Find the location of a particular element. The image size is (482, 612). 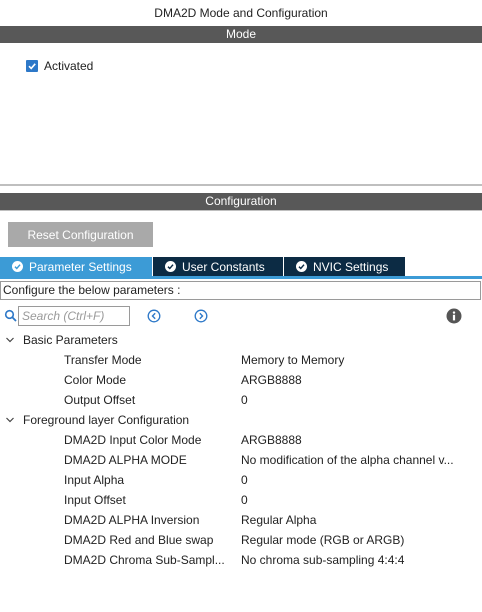

info-icon is located at coordinates (454, 316).